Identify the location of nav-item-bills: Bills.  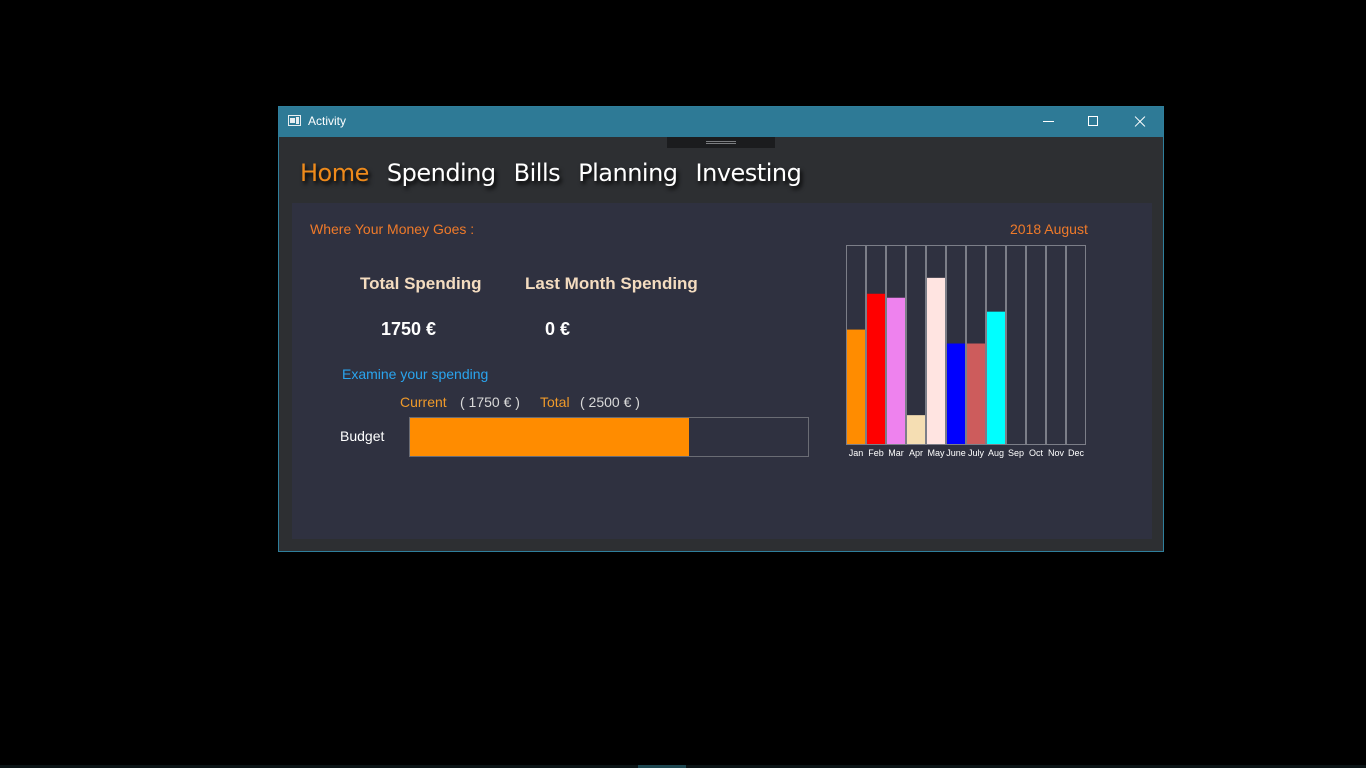
(537, 173).